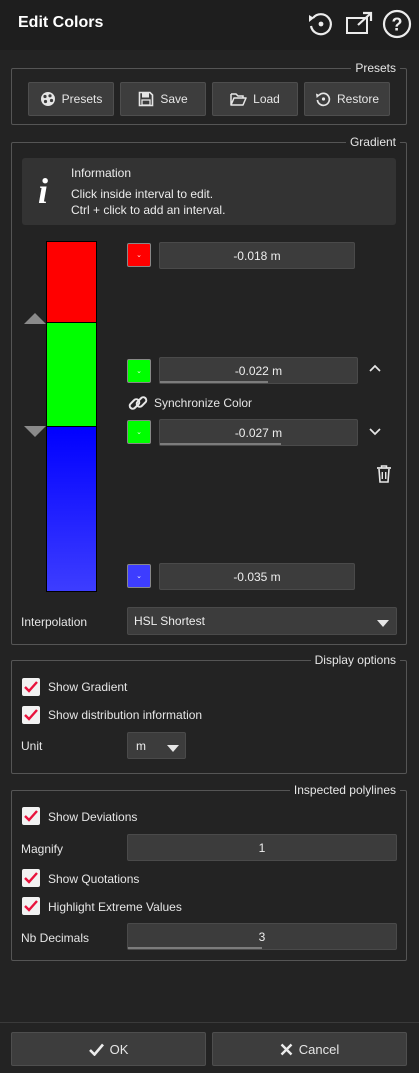 This screenshot has height=1073, width=419. I want to click on stop-3-value-field: -0.027 m, so click(258, 432).